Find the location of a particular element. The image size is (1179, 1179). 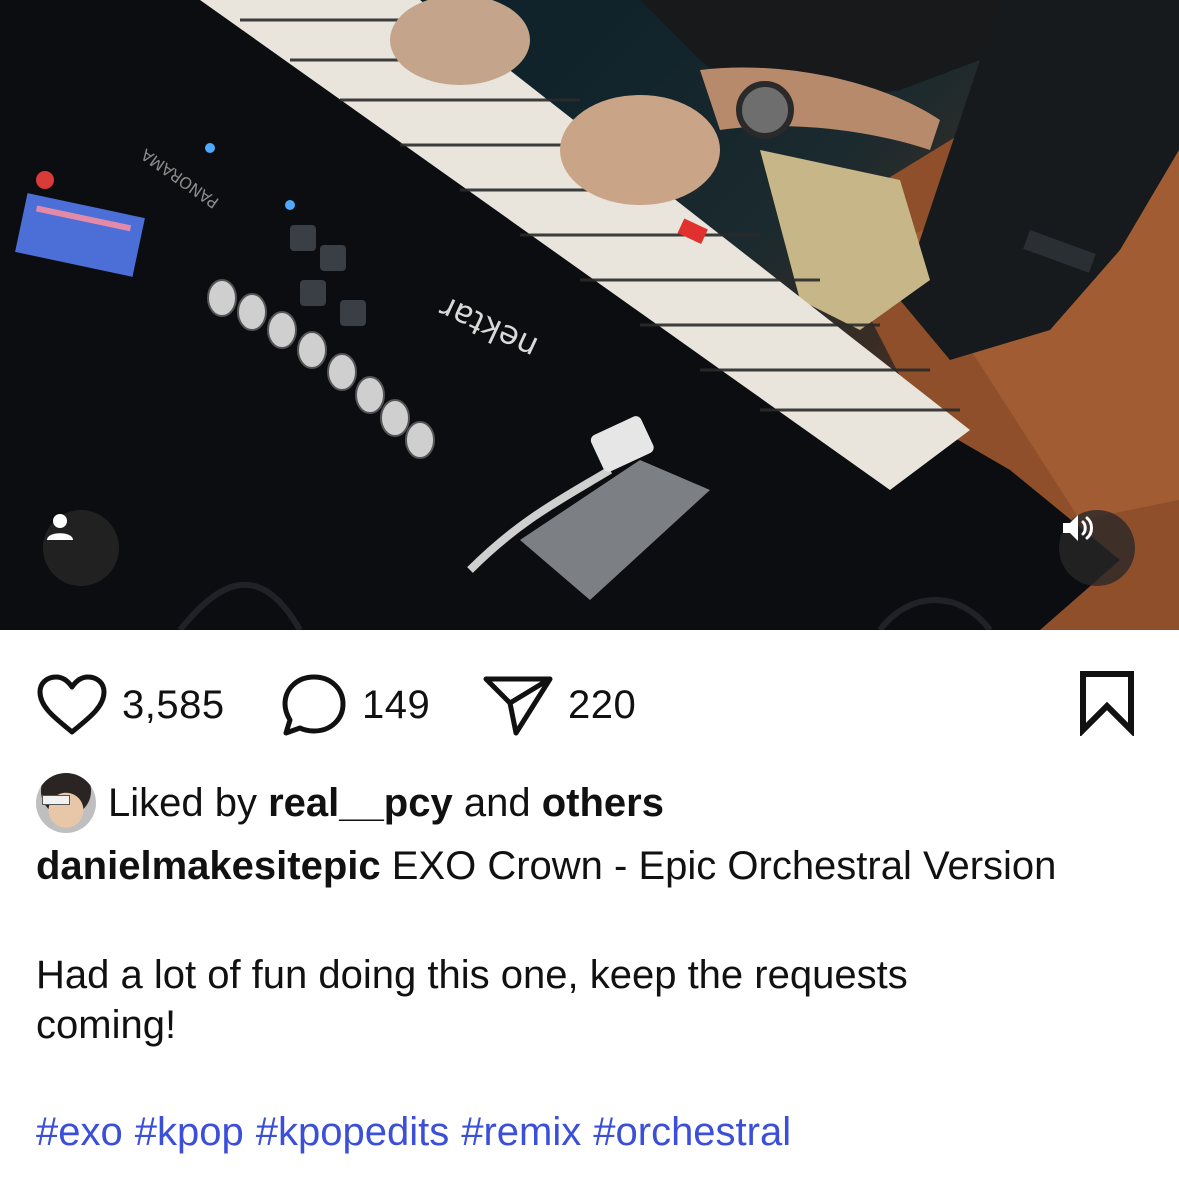

liked-by-user-link: real__pcy is located at coordinates (360, 803).